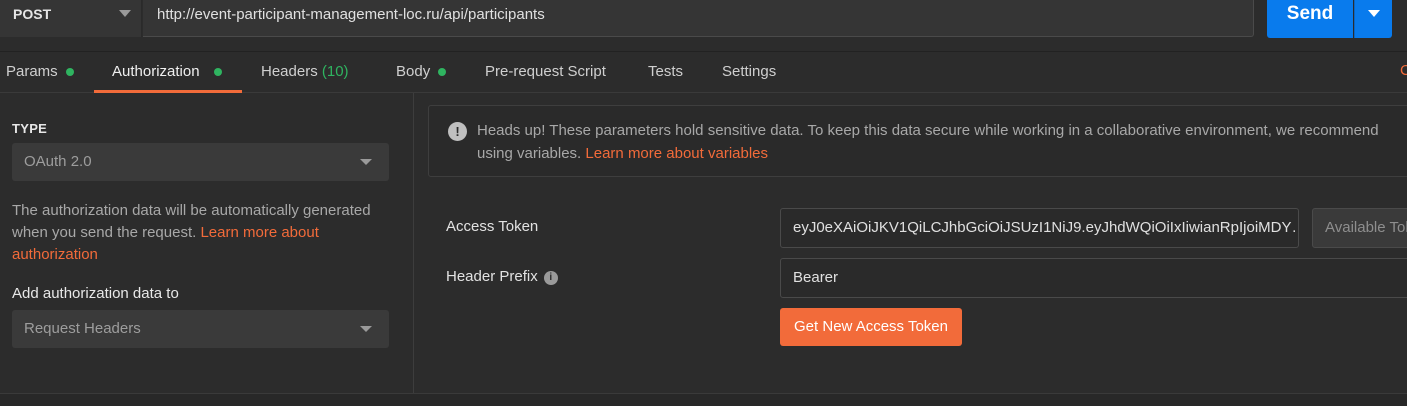  Describe the element at coordinates (1366, 227) in the screenshot. I see `available-tokens-label: Available Tokens` at that location.